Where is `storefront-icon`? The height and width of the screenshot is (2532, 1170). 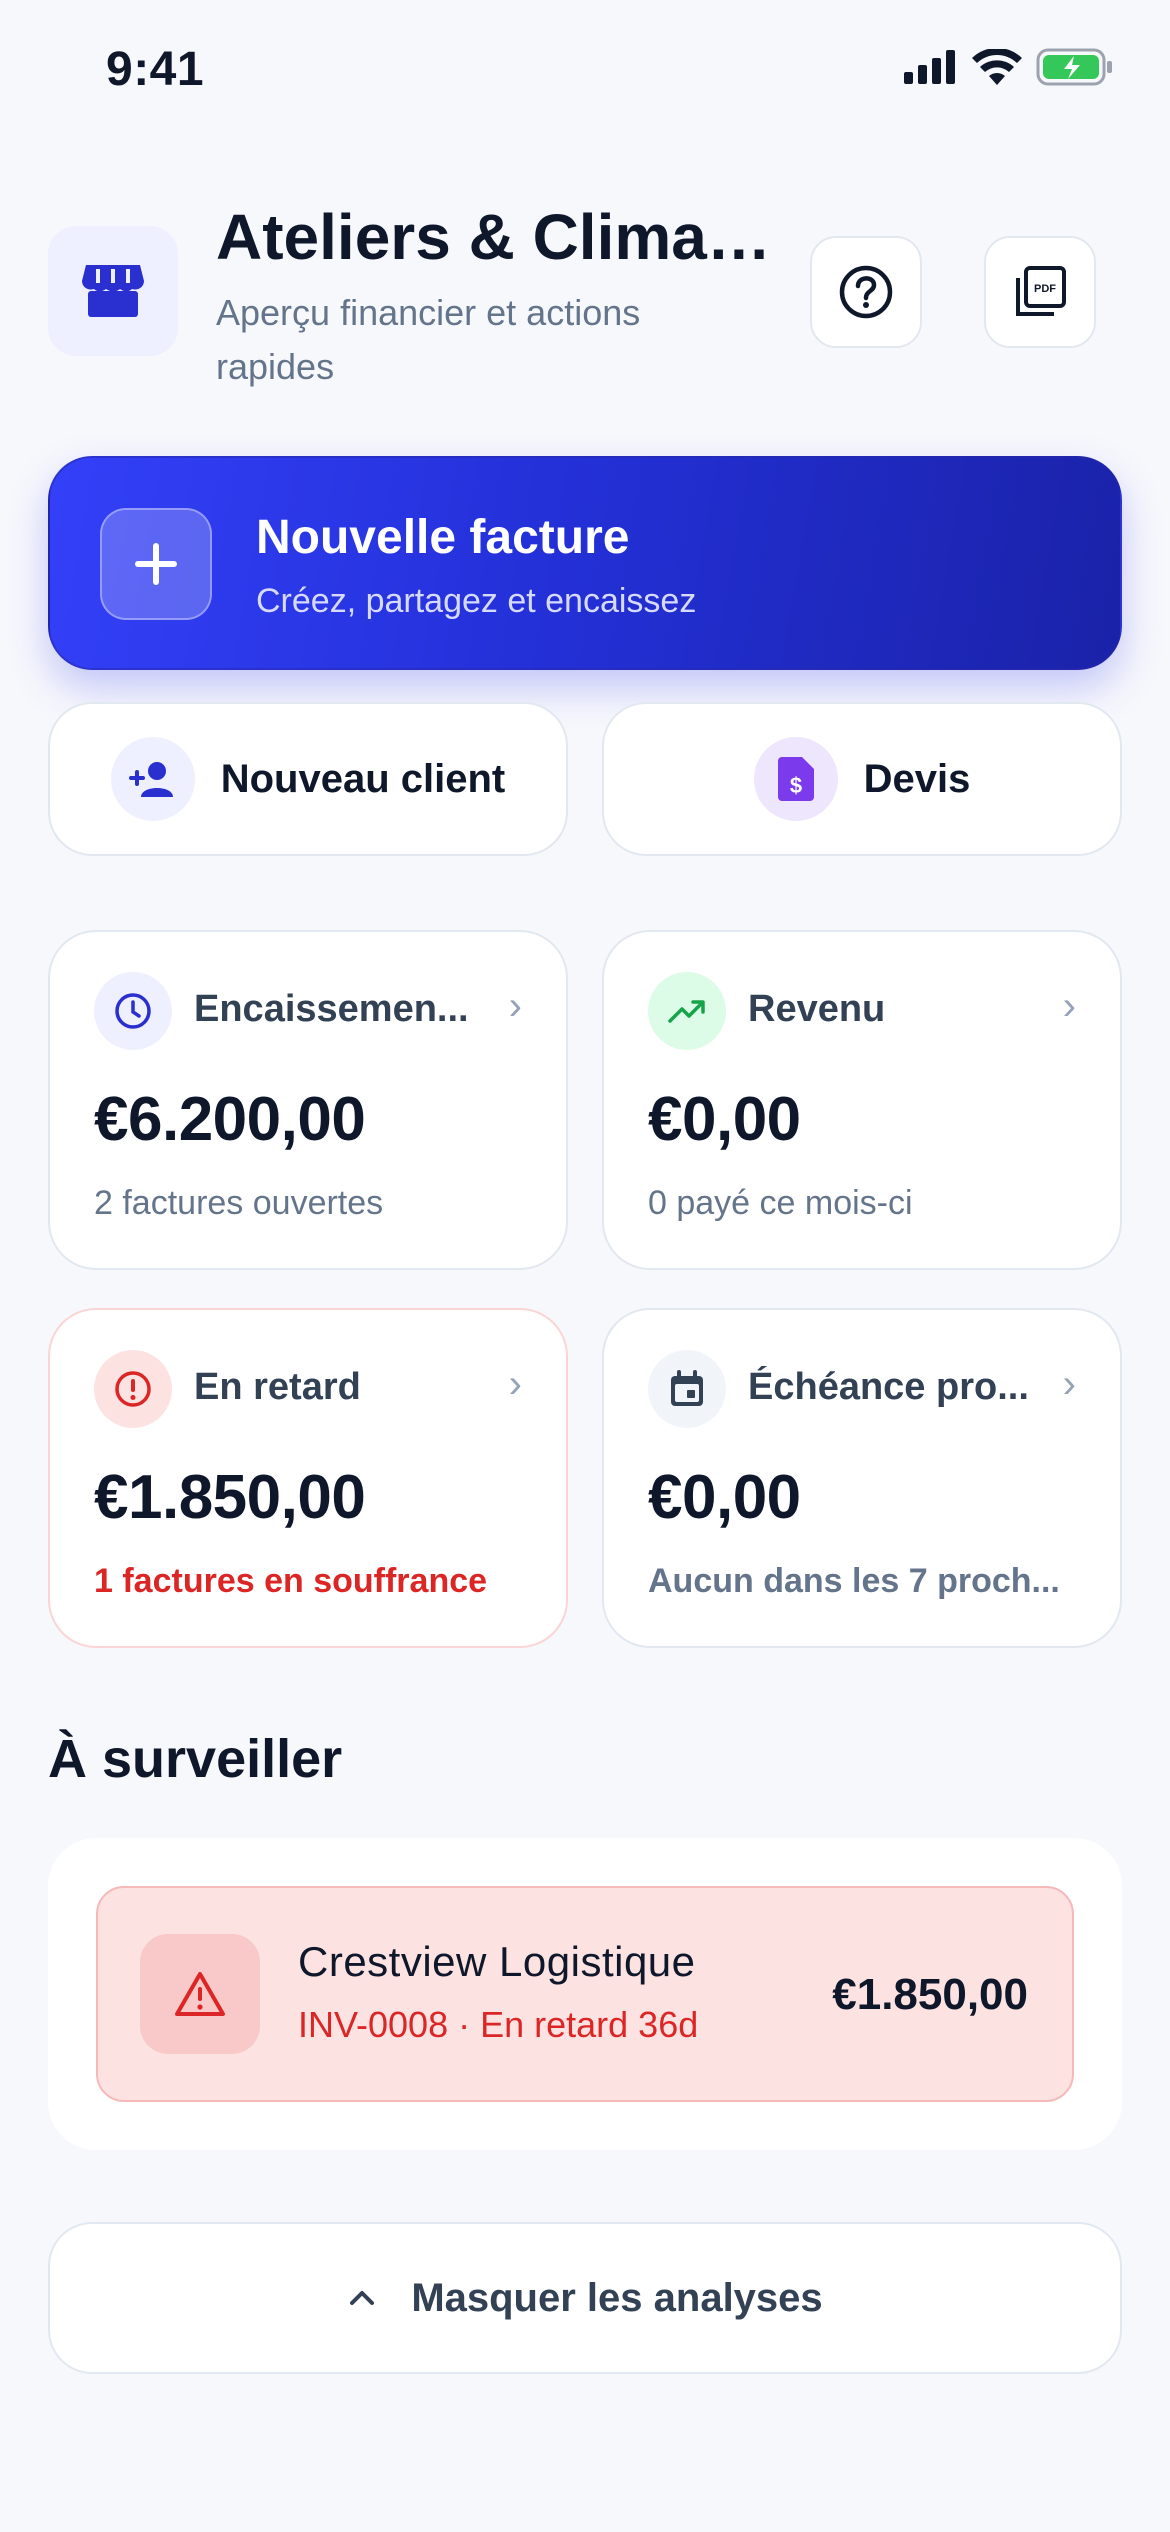
storefront-icon is located at coordinates (113, 291).